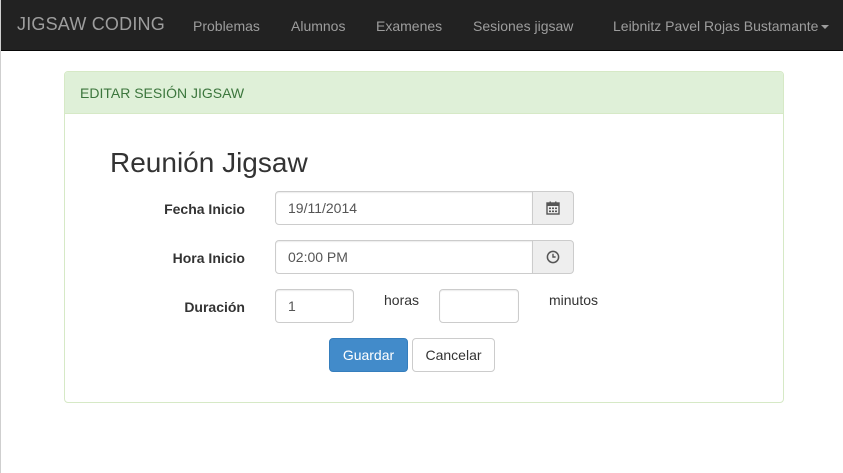 The width and height of the screenshot is (843, 473). Describe the element at coordinates (453, 355) in the screenshot. I see `cancel-button: Cancelar` at that location.